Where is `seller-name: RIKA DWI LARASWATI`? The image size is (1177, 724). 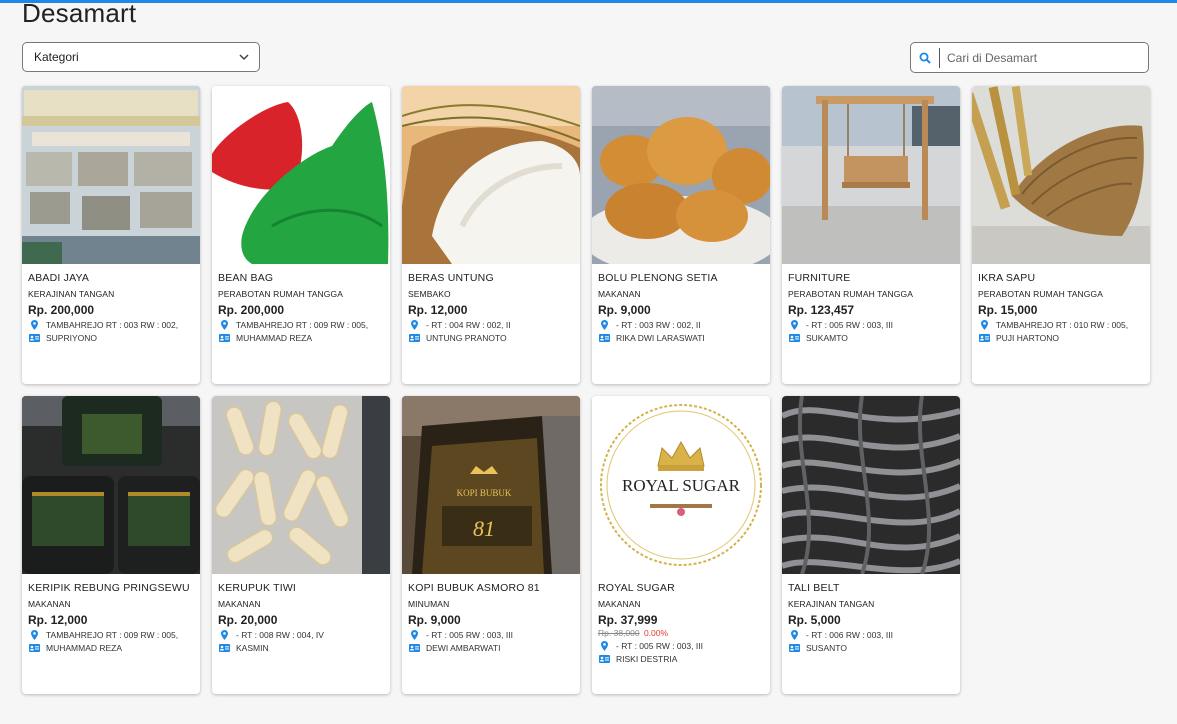
seller-name: RIKA DWI LARASWATI is located at coordinates (660, 338).